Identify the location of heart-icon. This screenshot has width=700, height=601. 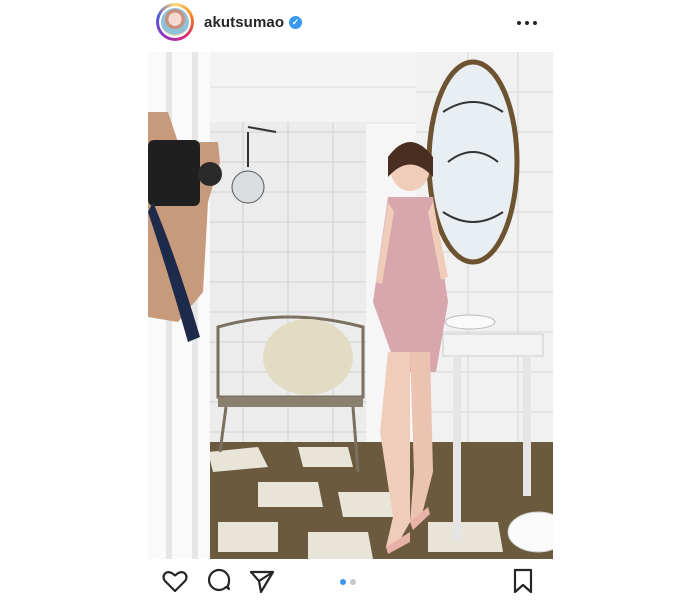
(175, 581).